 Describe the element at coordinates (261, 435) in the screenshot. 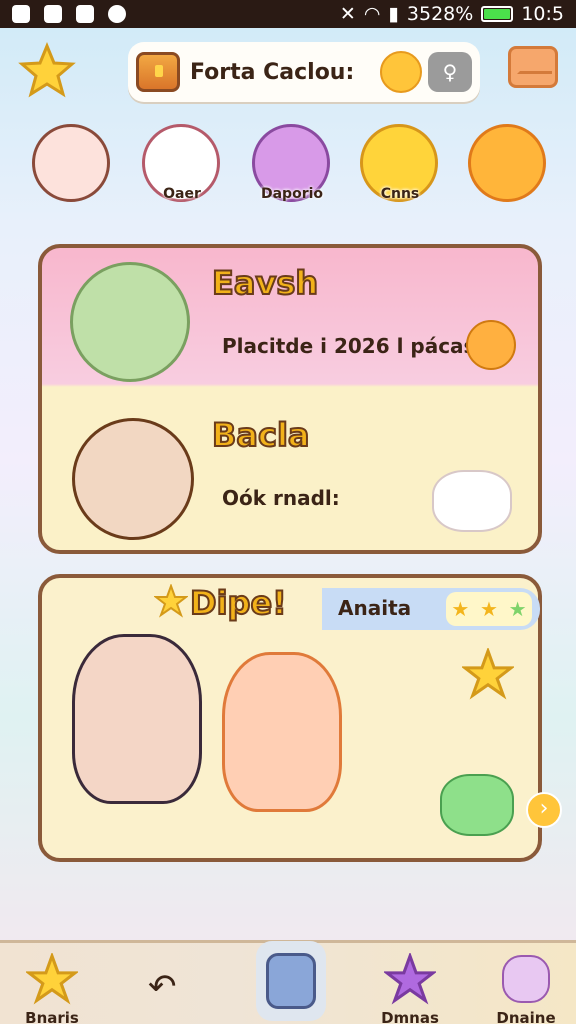

I see `character-name: Bacla` at that location.